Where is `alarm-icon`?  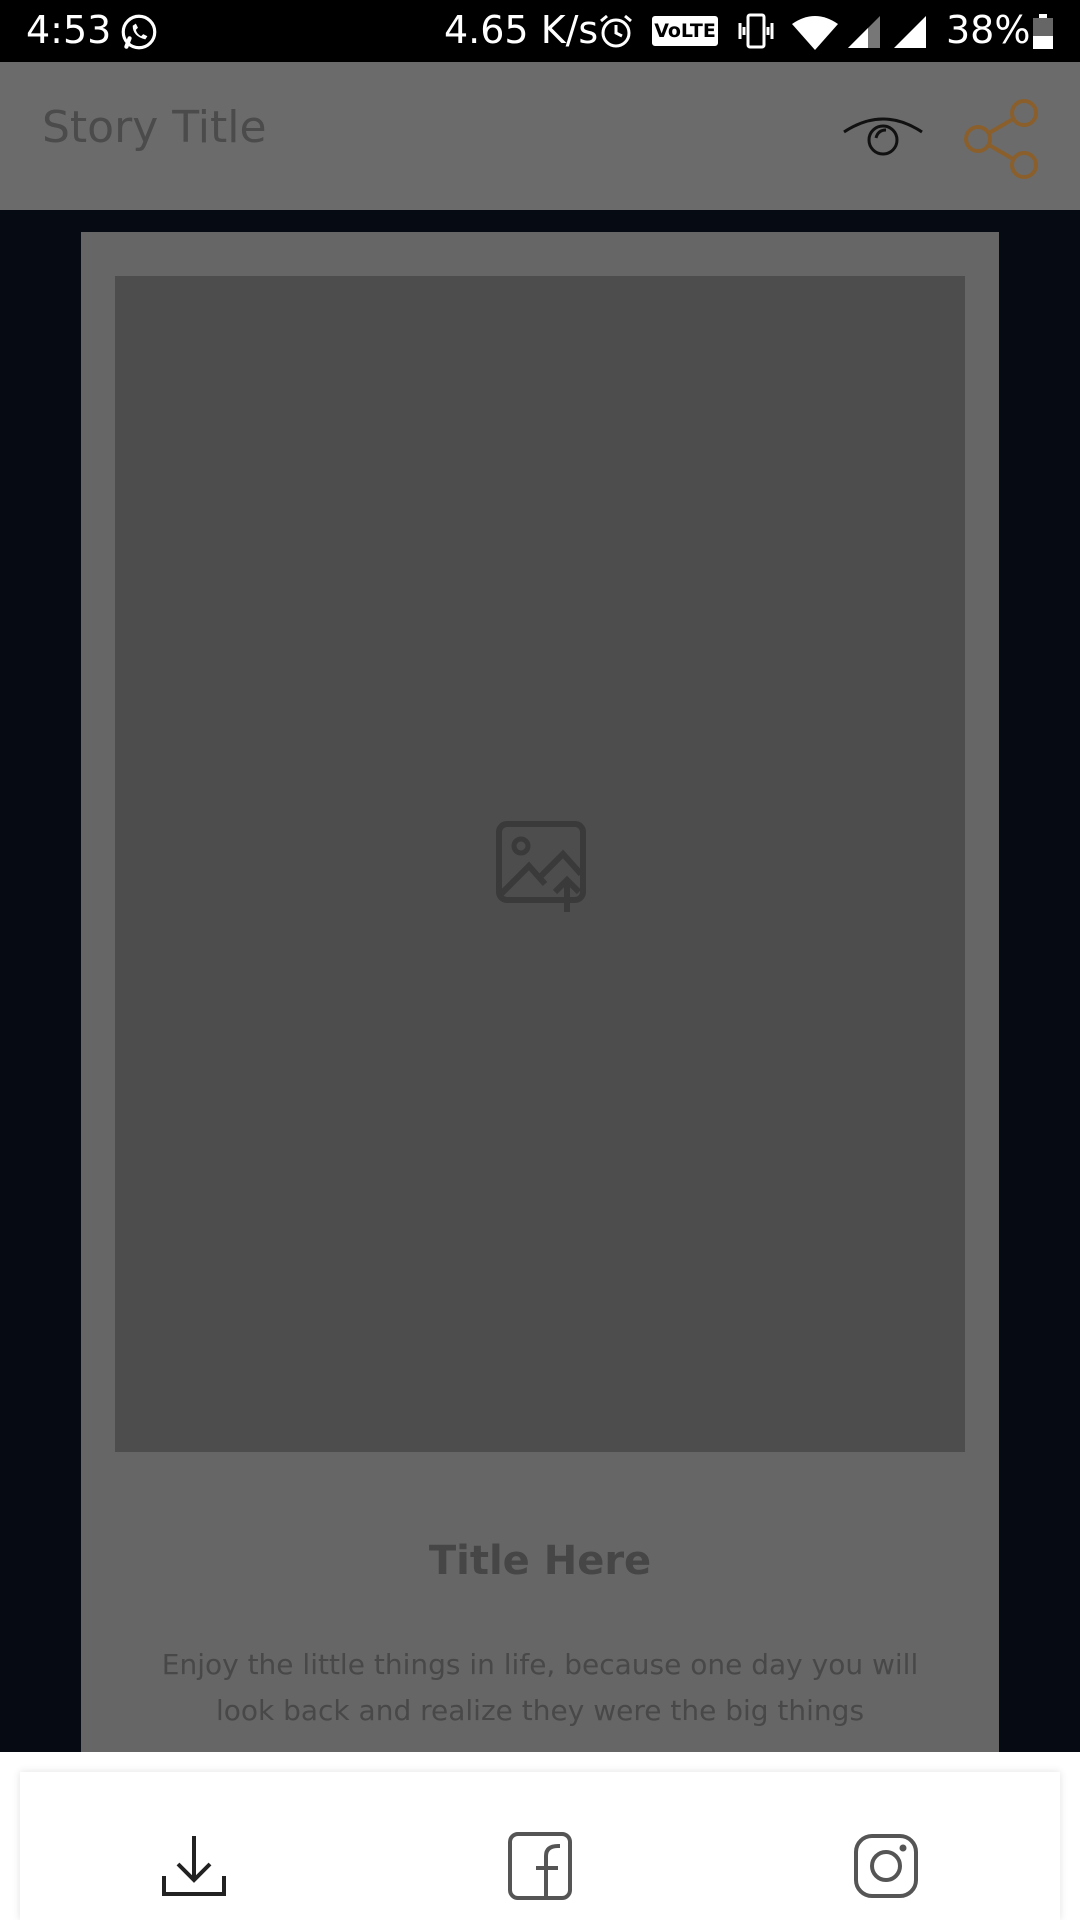
alarm-icon is located at coordinates (616, 31).